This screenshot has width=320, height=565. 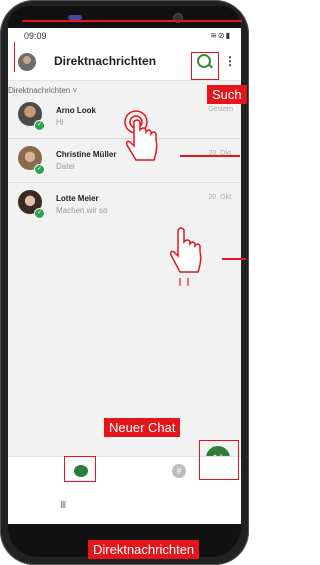 I want to click on section-header-direktnachrichten: Direktnachrichten ˅, so click(x=42, y=90).